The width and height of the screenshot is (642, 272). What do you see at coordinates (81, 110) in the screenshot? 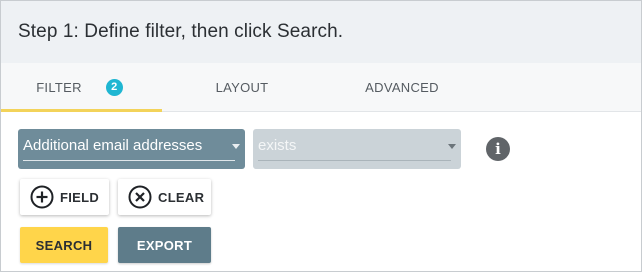
I see `active-tab-indicator` at bounding box center [81, 110].